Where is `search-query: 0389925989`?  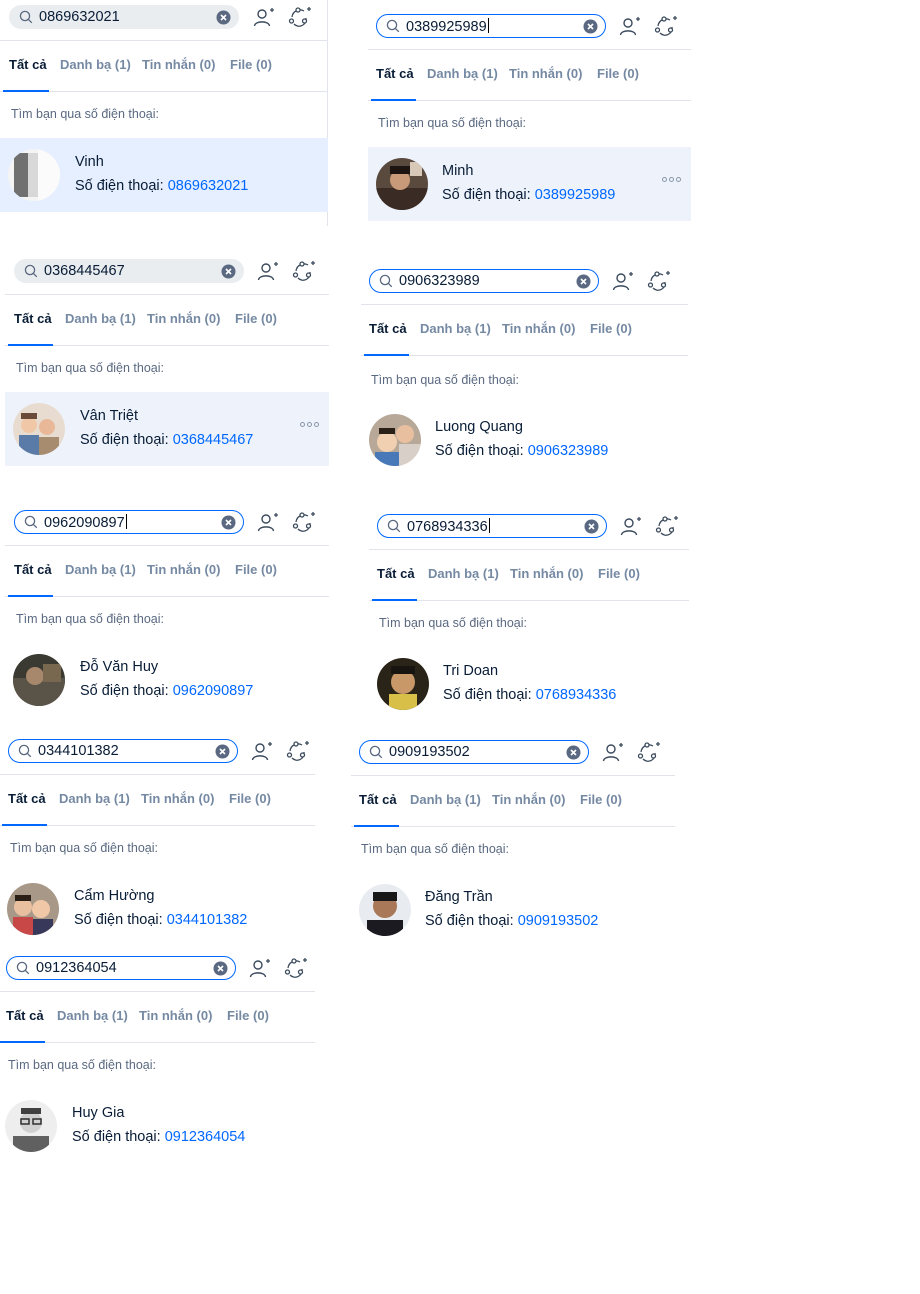 search-query: 0389925989 is located at coordinates (446, 26).